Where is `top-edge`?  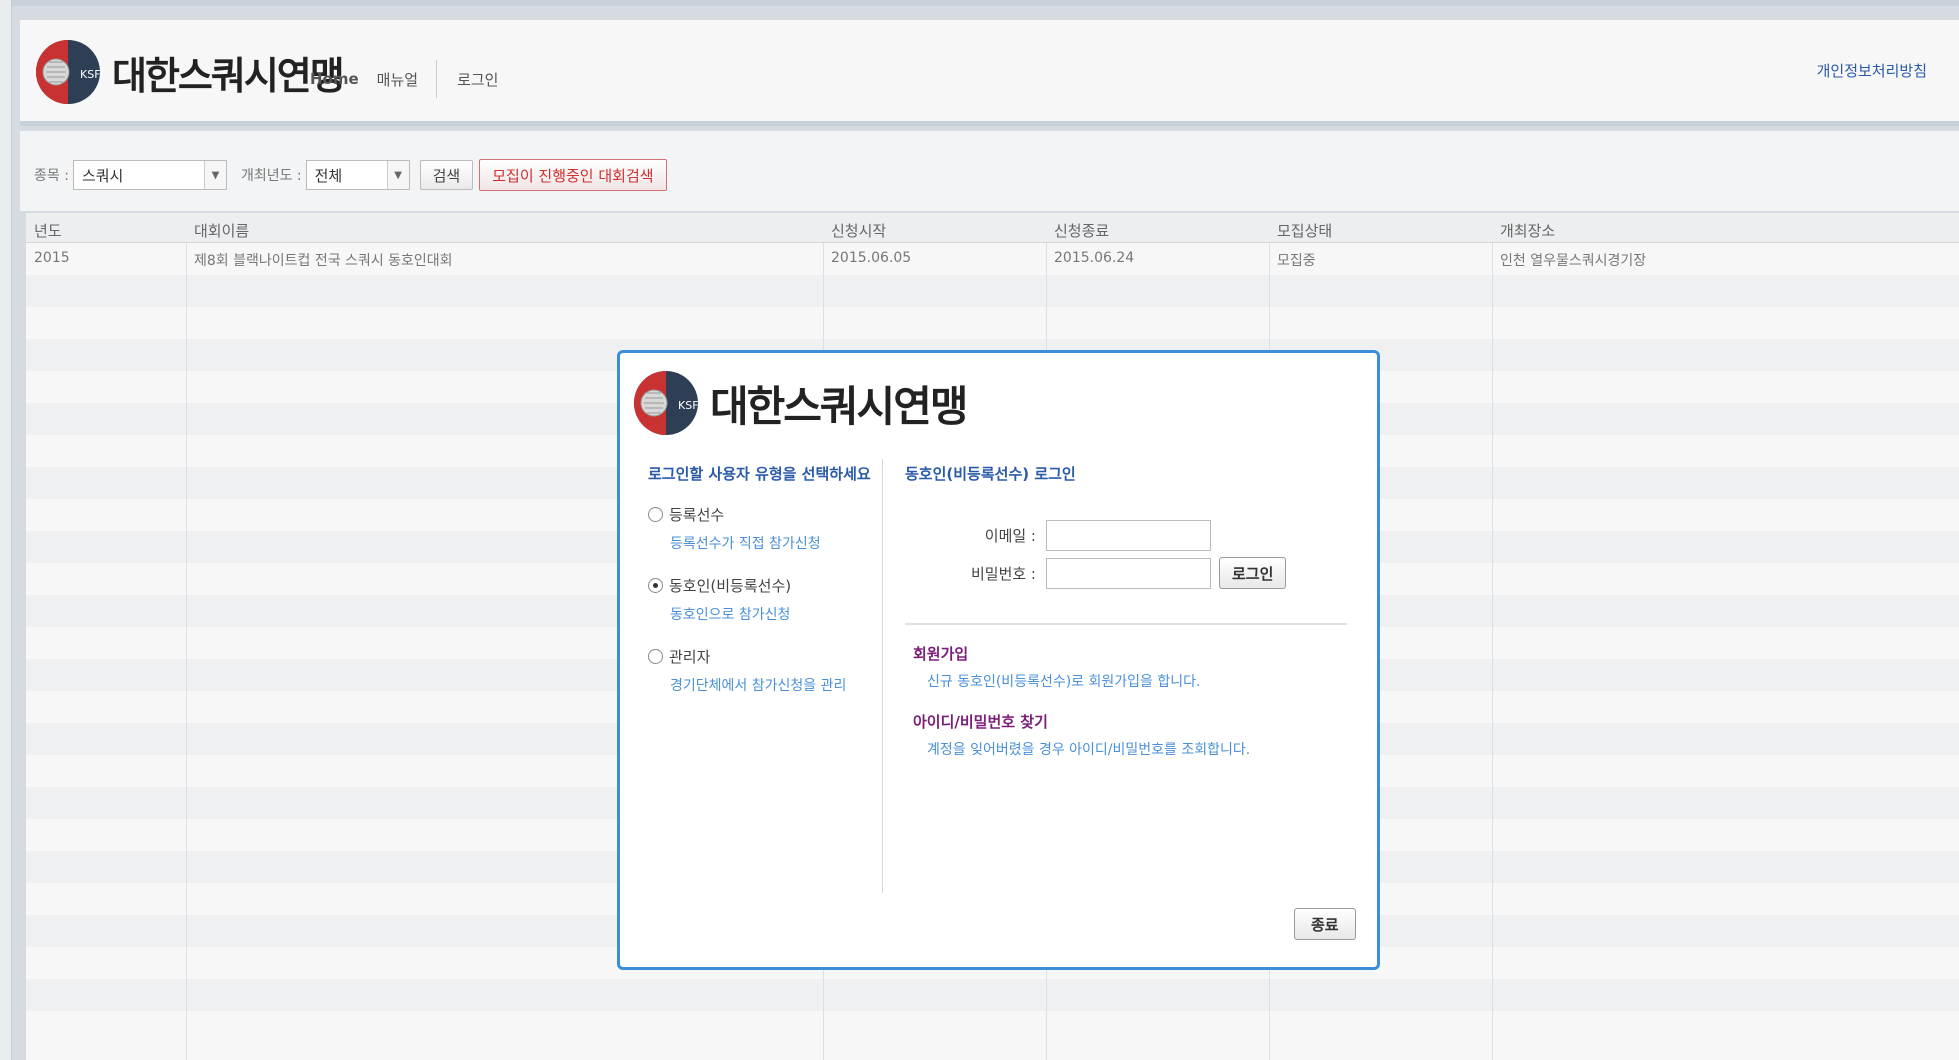 top-edge is located at coordinates (979, 3).